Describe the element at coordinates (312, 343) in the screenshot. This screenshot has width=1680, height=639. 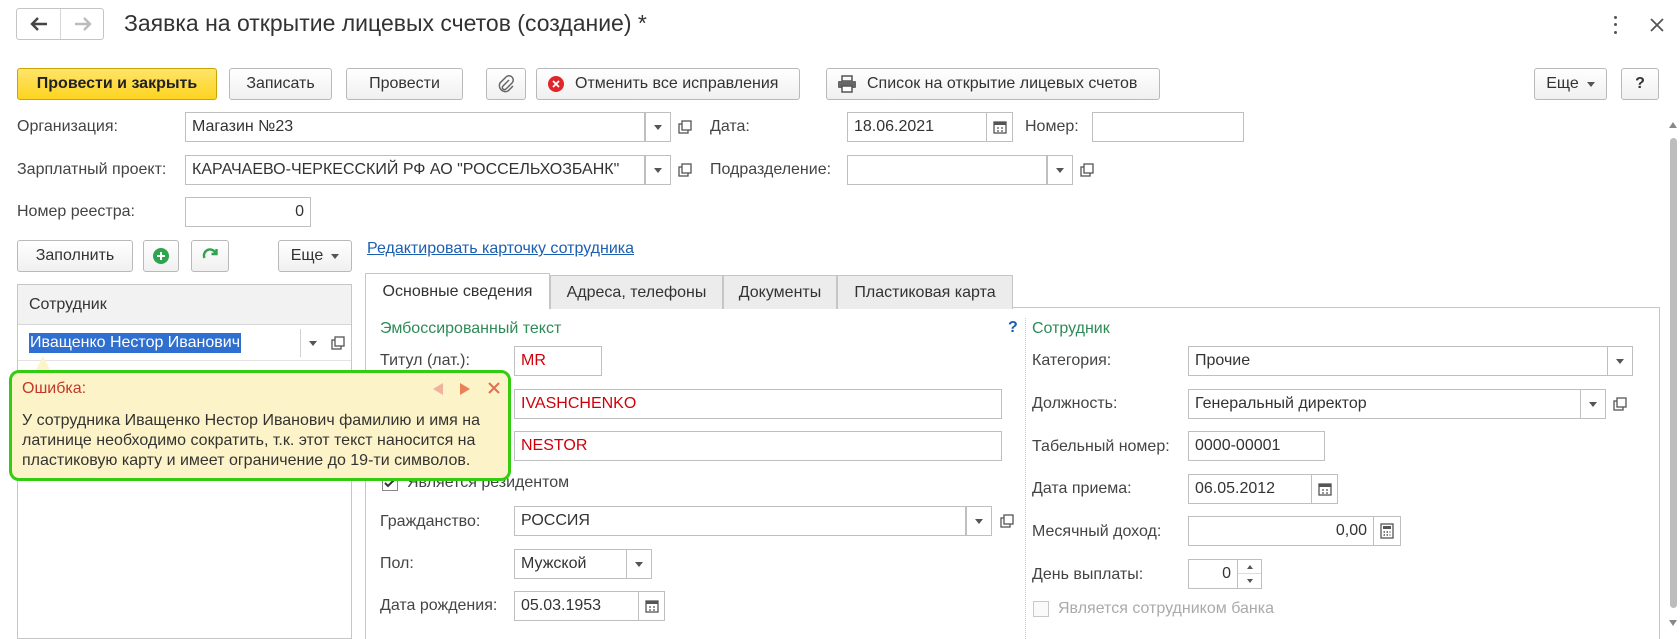
I see `employee-dropdown-button` at that location.